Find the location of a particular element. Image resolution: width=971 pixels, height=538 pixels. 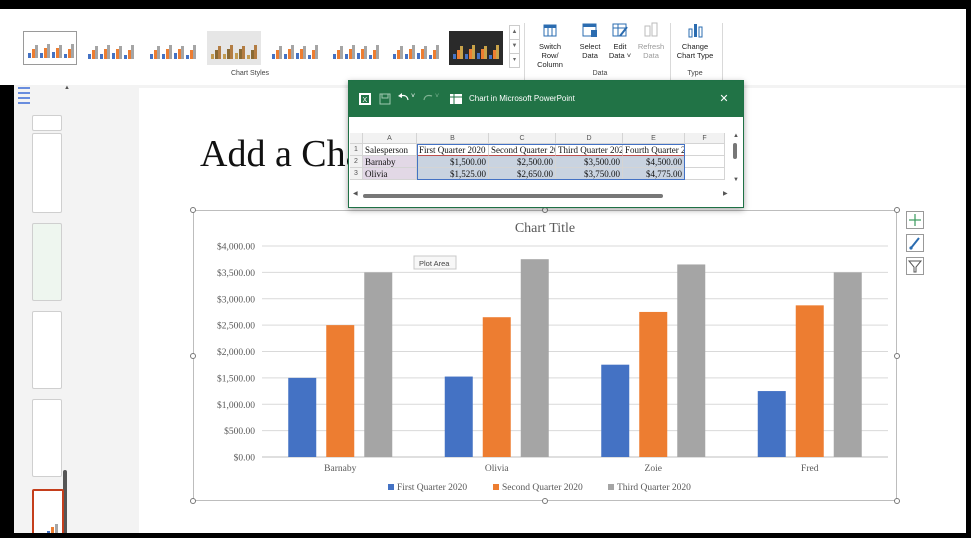

row-header-1: 1 is located at coordinates (356, 150).